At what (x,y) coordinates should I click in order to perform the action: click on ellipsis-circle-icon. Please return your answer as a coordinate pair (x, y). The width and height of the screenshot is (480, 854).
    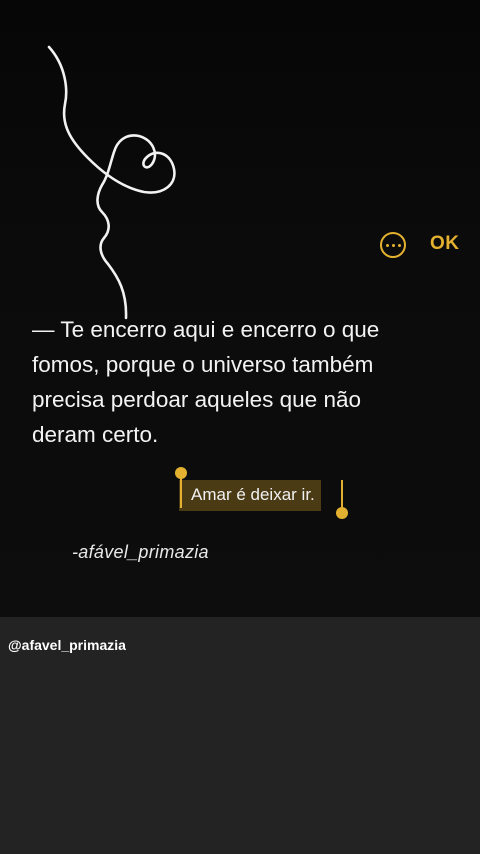
    Looking at the image, I should click on (387, 245).